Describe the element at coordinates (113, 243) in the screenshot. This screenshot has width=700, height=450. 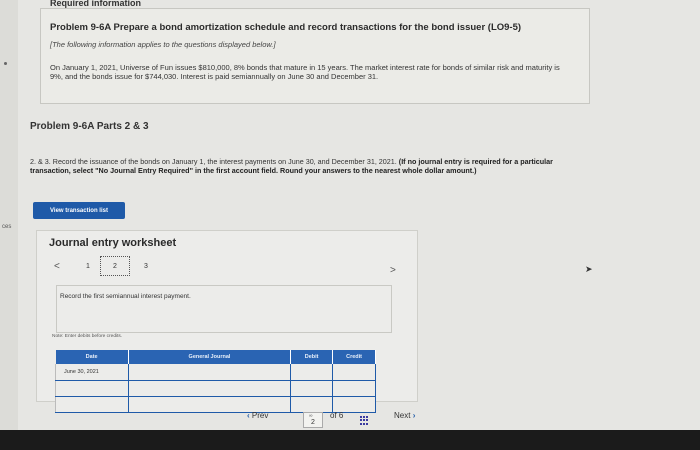
I see `worksheet-title: Journal entry worksheet` at that location.